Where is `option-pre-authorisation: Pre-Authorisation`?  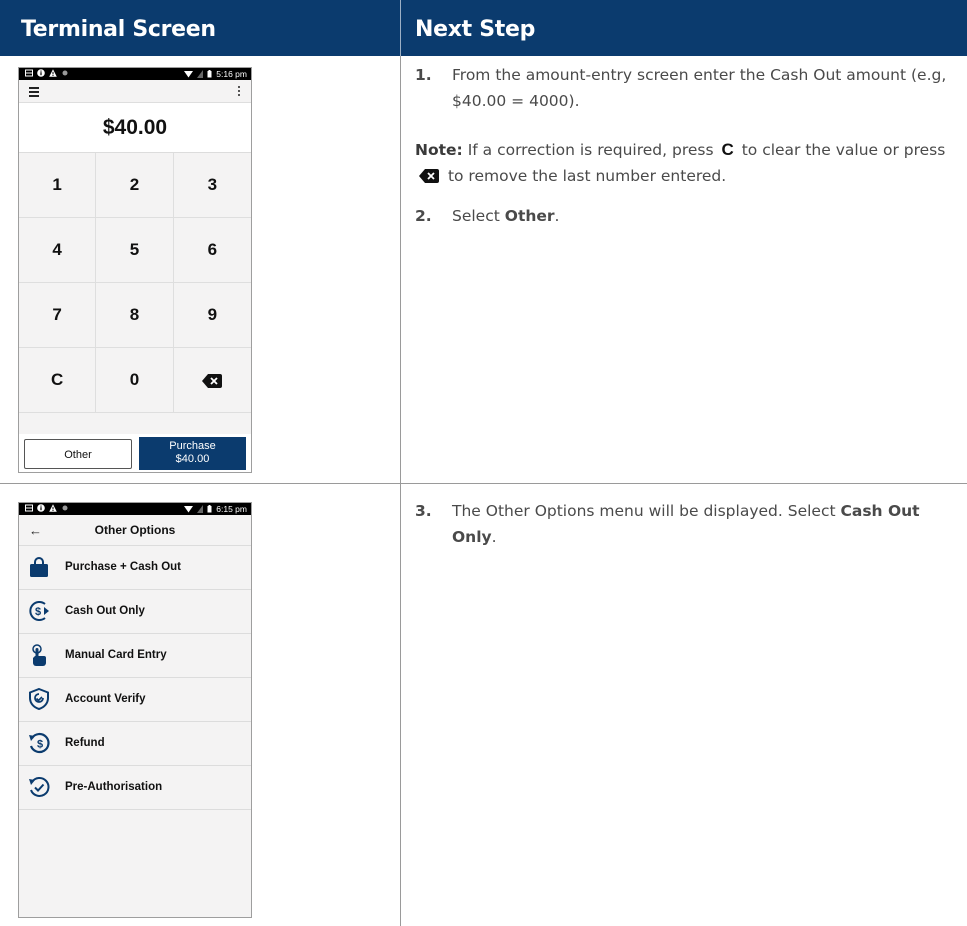
option-pre-authorisation: Pre-Authorisation is located at coordinates (135, 788).